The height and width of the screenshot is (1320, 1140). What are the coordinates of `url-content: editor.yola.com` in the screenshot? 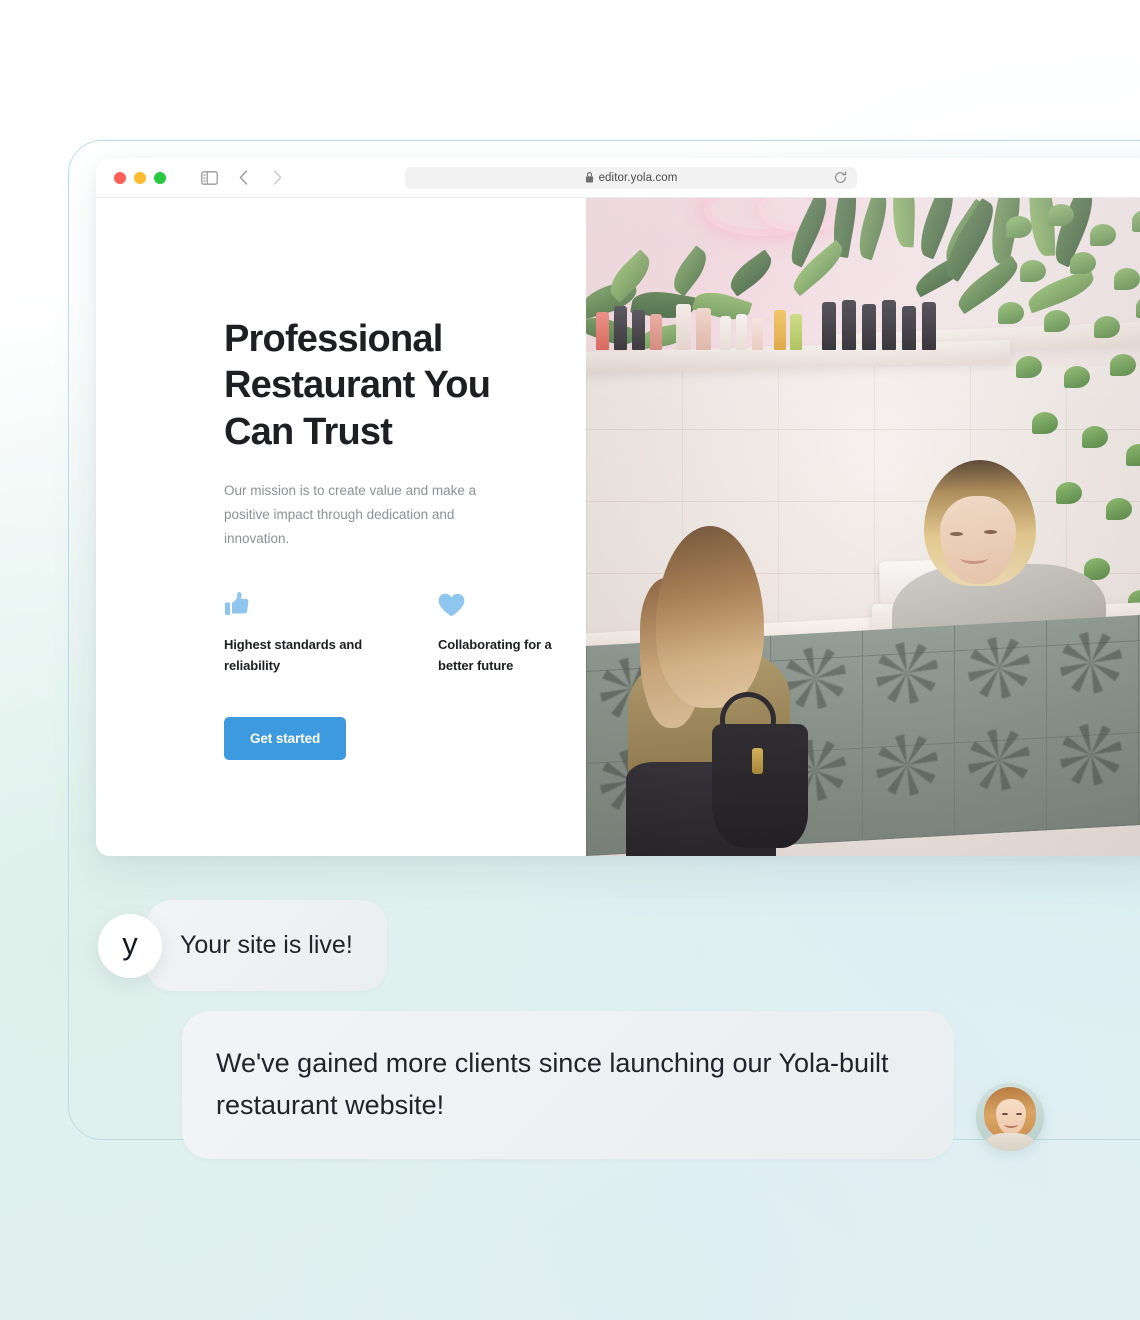 It's located at (631, 178).